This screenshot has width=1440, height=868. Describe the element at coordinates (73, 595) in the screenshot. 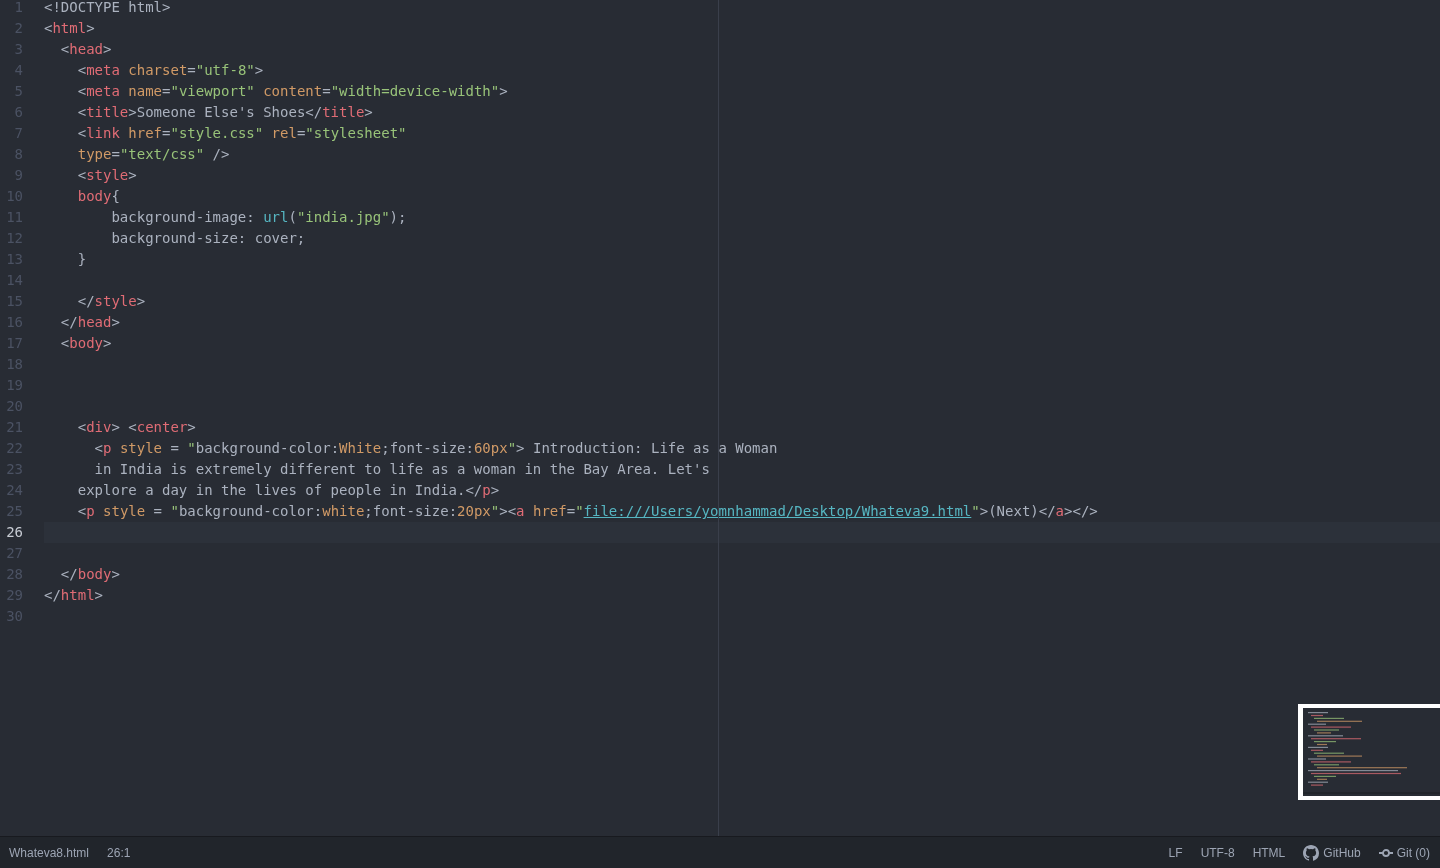

I see `code-line: </html>` at that location.